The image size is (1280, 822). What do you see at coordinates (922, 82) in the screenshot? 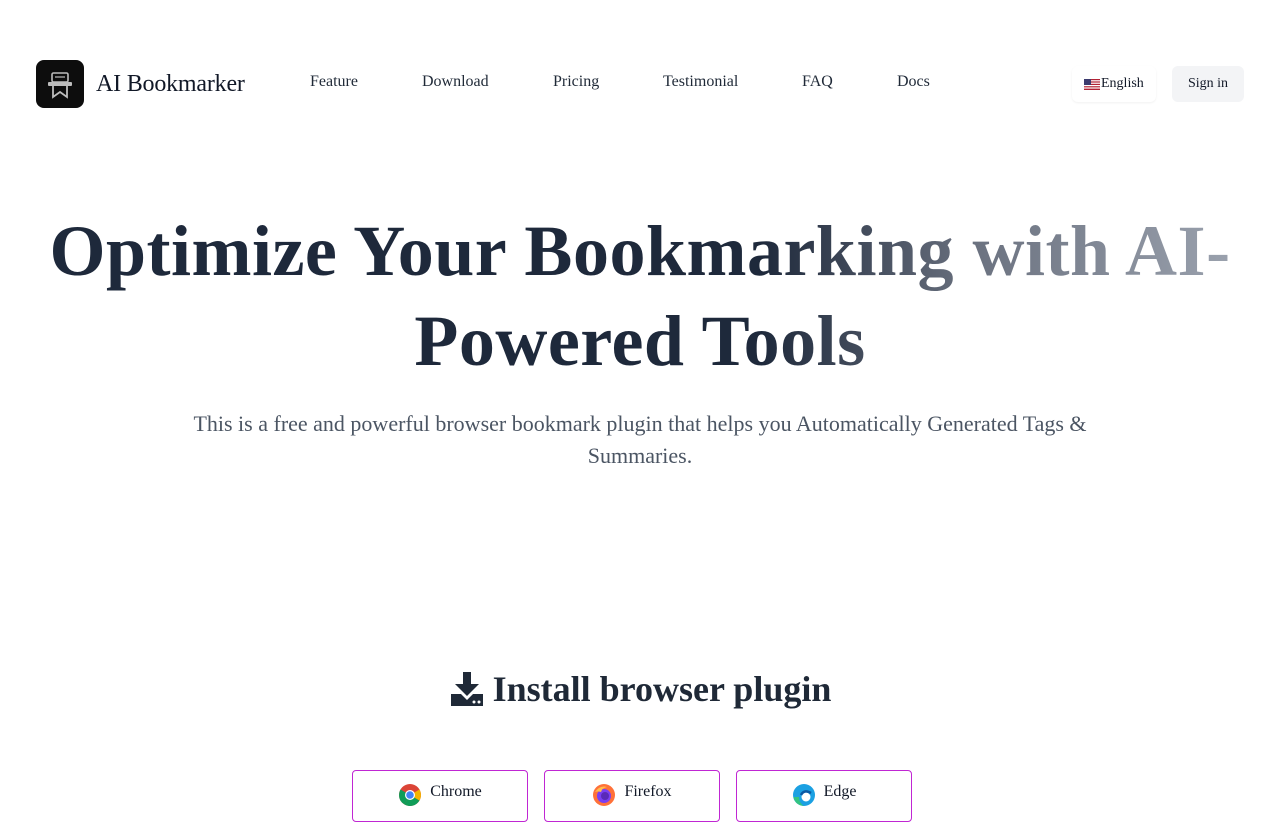
I see `nav-docs: Docs` at bounding box center [922, 82].